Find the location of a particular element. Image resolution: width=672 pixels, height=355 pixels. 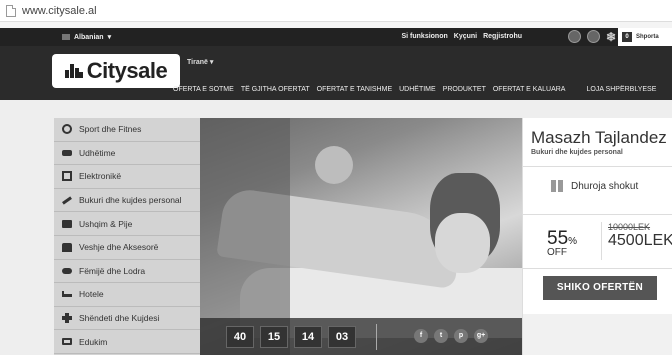

book-icon is located at coordinates (67, 342).